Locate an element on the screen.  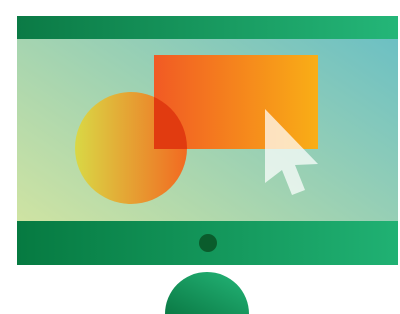
monitor-top-bar is located at coordinates (207, 27).